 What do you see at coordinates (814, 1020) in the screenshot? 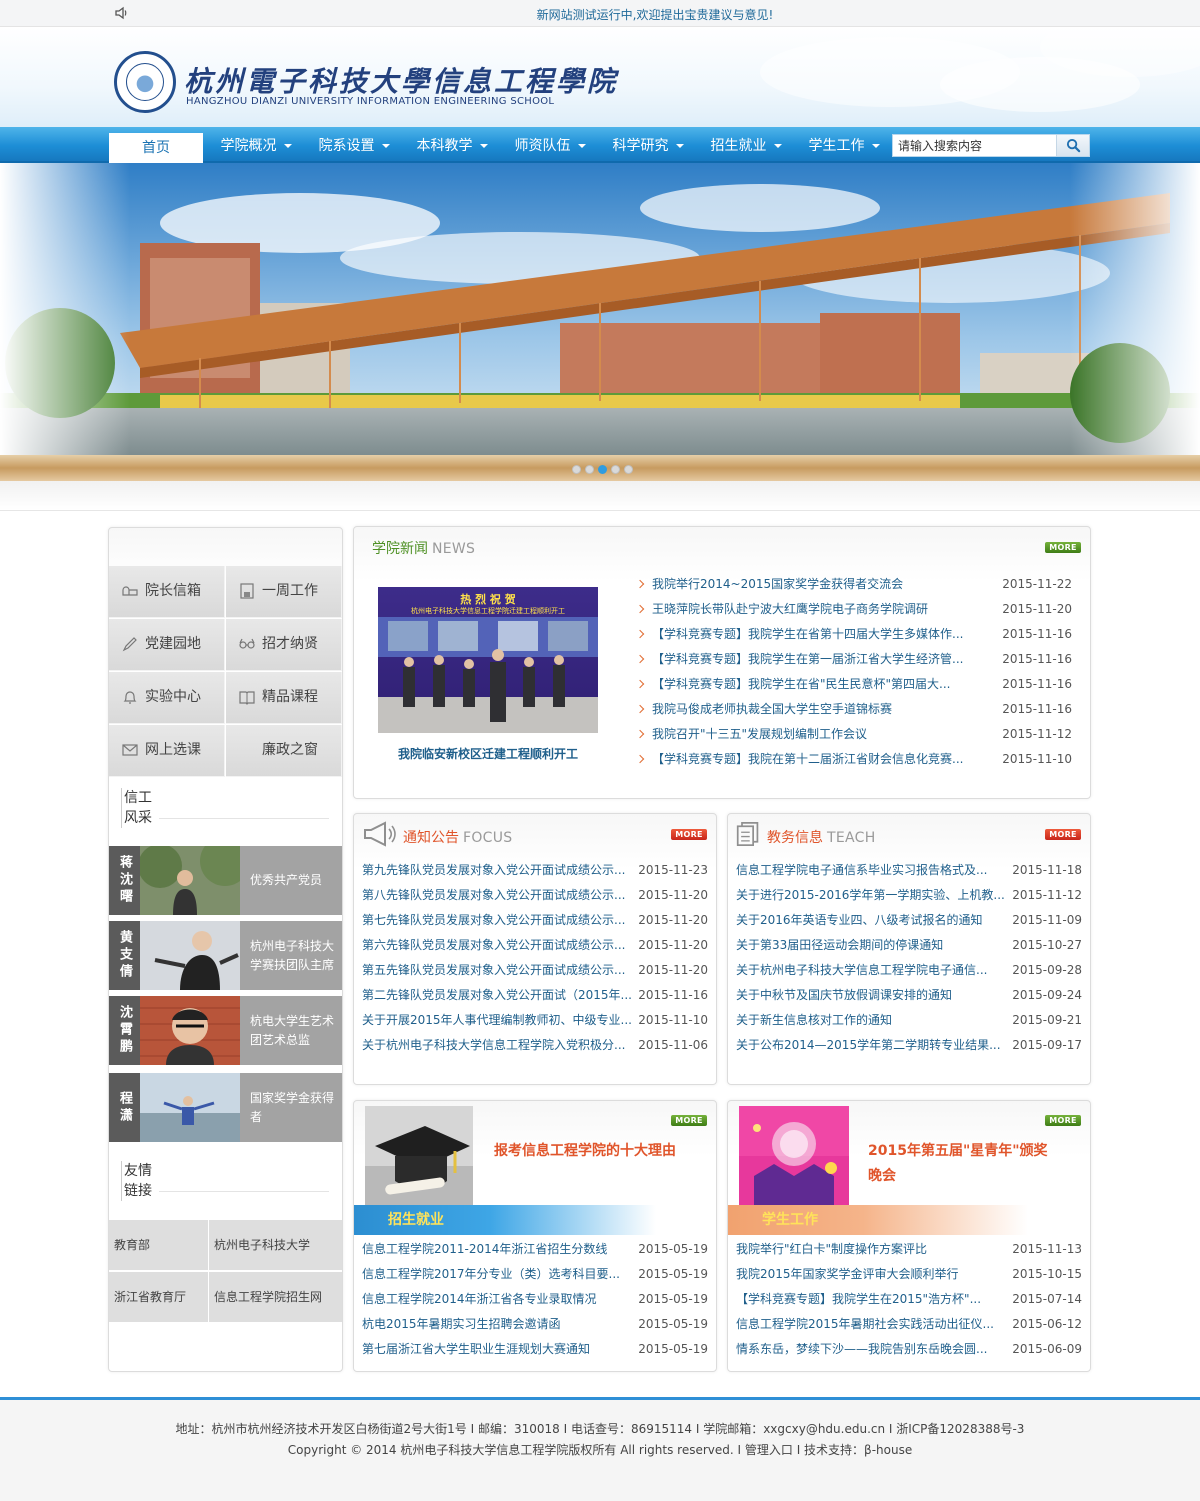
I see `list-item-title: 关于新生信息核对工作的通知` at bounding box center [814, 1020].